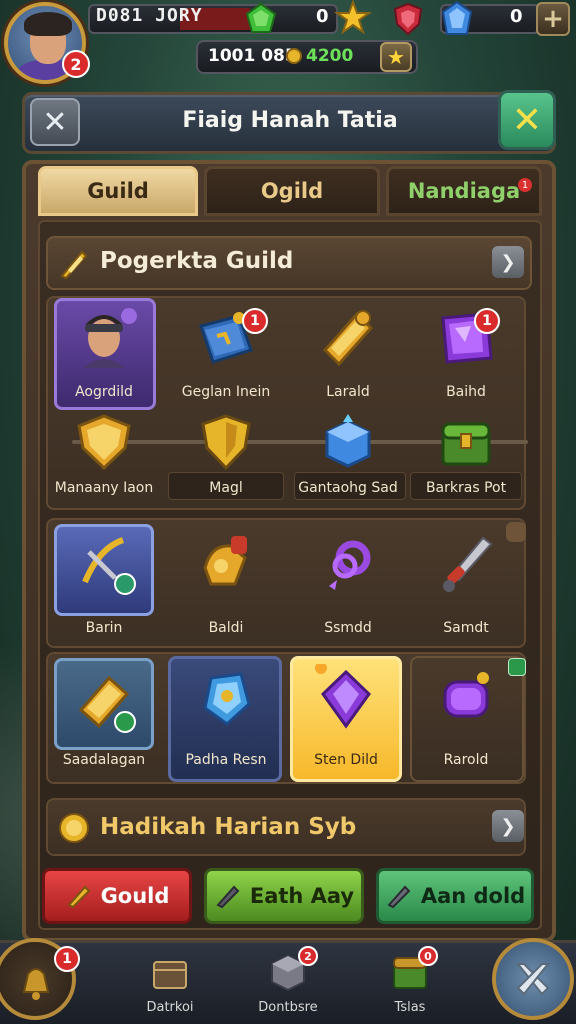 Image resolution: width=576 pixels, height=1024 pixels. I want to click on item-label: Padha Resn, so click(226, 760).